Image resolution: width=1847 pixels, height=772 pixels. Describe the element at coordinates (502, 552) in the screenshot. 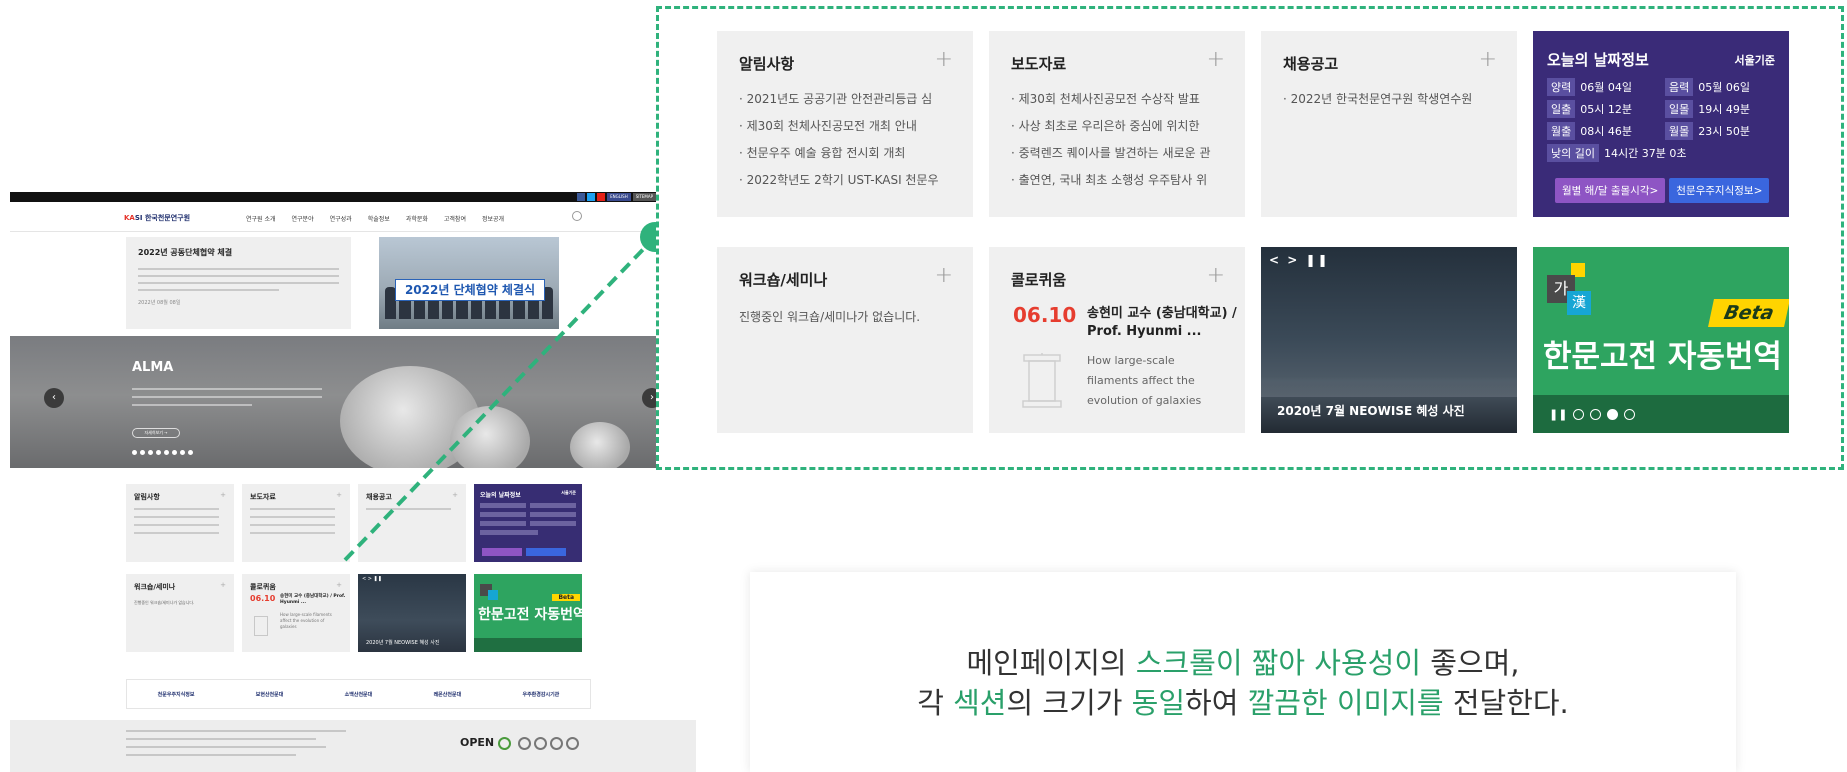

I see `thumb-moon-button` at that location.